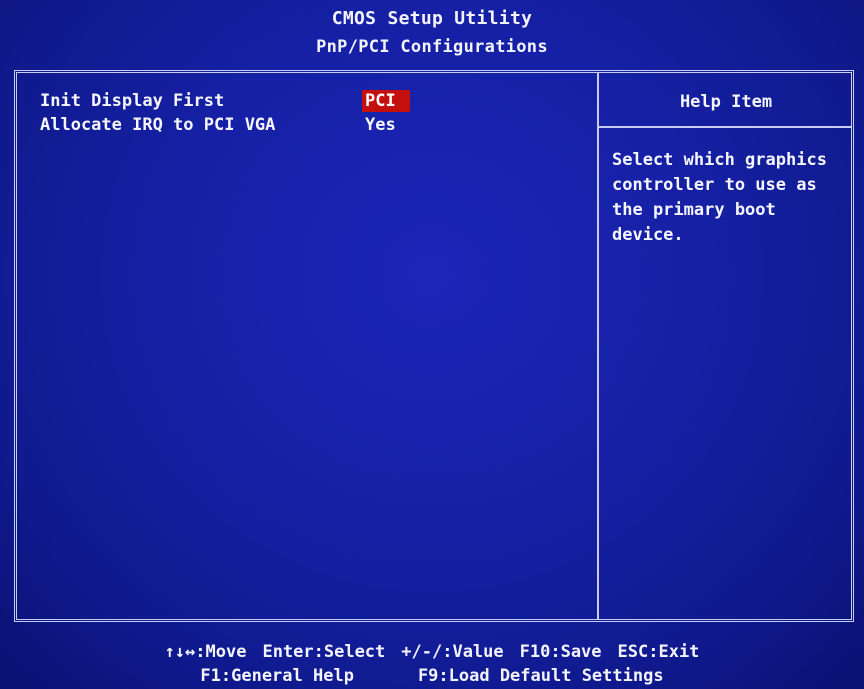  What do you see at coordinates (380, 125) in the screenshot?
I see `setting-value: Yes` at bounding box center [380, 125].